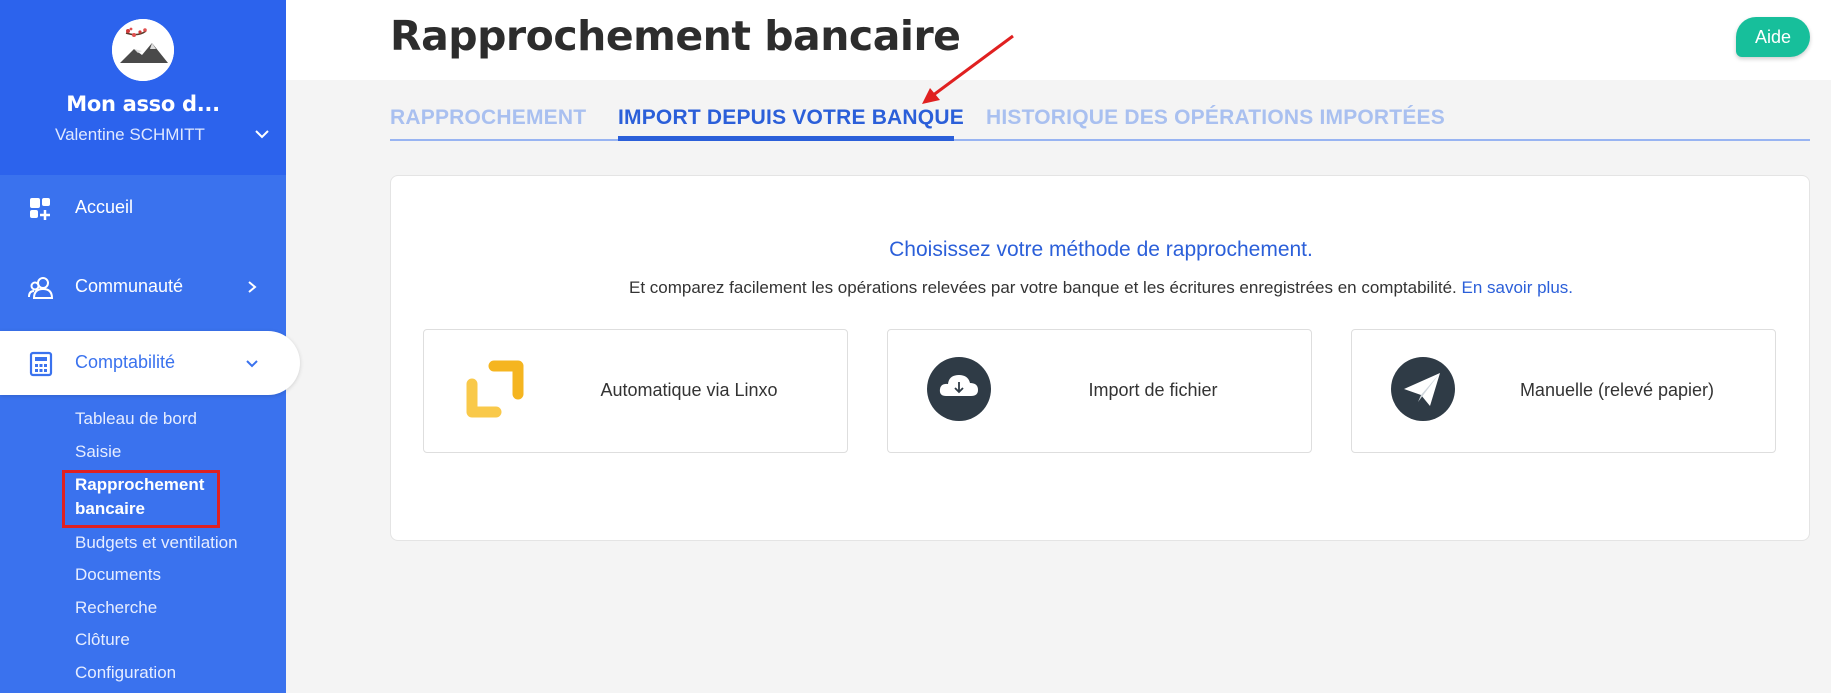 The width and height of the screenshot is (1831, 693). Describe the element at coordinates (786, 138) in the screenshot. I see `active-tab-indicator` at that location.